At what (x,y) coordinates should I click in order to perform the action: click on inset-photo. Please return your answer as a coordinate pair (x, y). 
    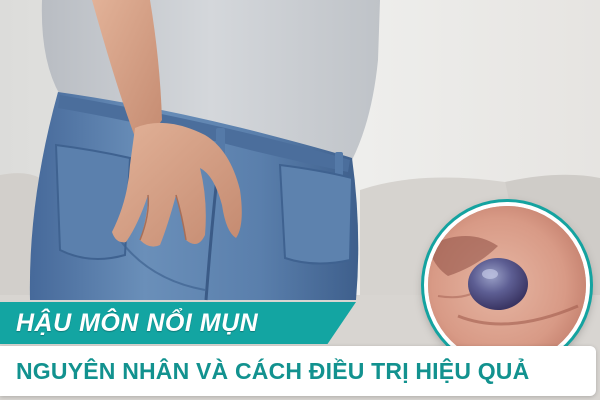
    Looking at the image, I should click on (507, 285).